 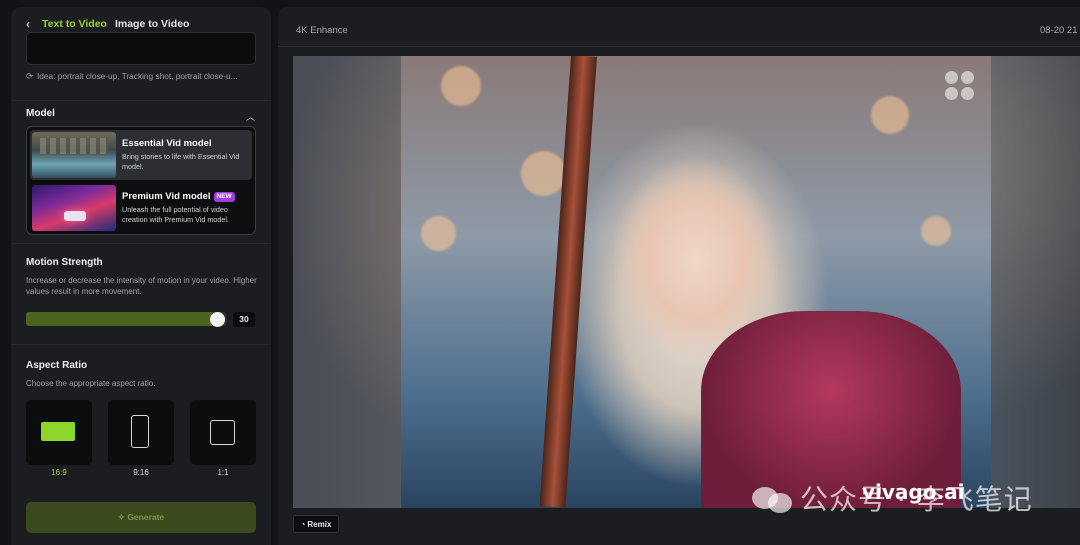 I want to click on generate-button: ✧ Generate, so click(x=141, y=517).